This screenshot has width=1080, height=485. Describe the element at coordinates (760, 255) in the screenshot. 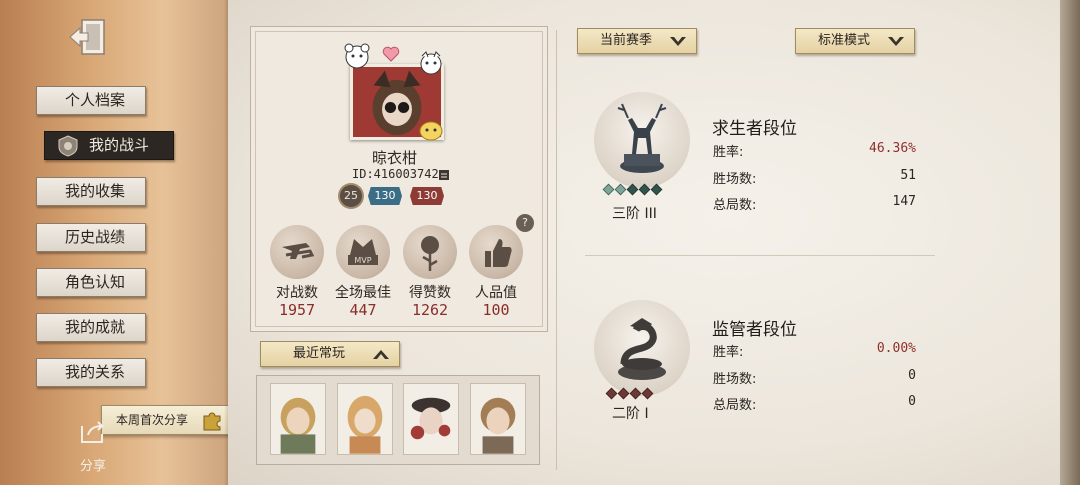

I see `horizontal-divider` at that location.